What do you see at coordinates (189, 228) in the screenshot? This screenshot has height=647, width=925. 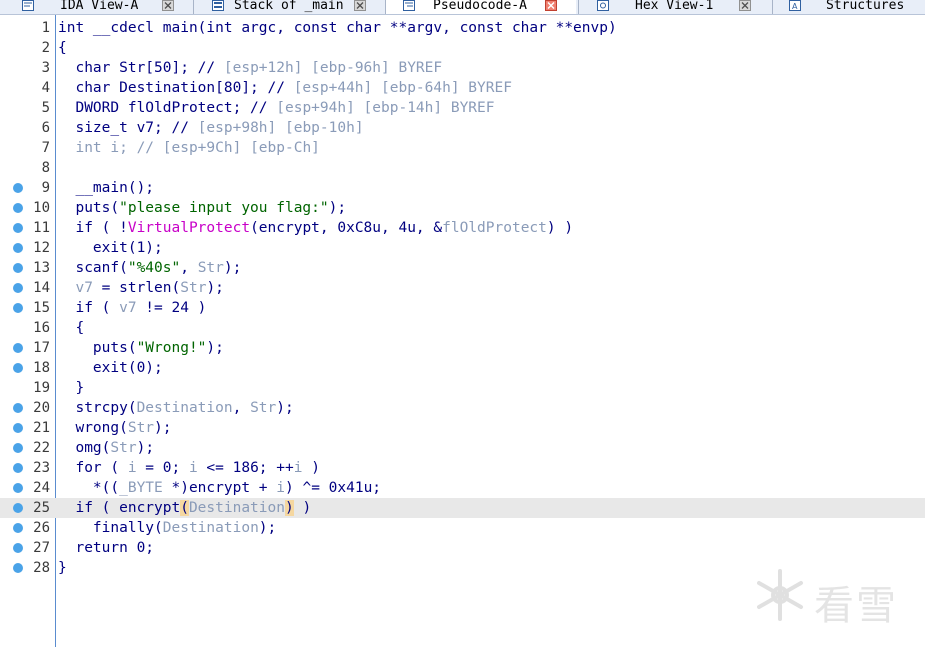 I see `import-name: VirtualProtect` at bounding box center [189, 228].